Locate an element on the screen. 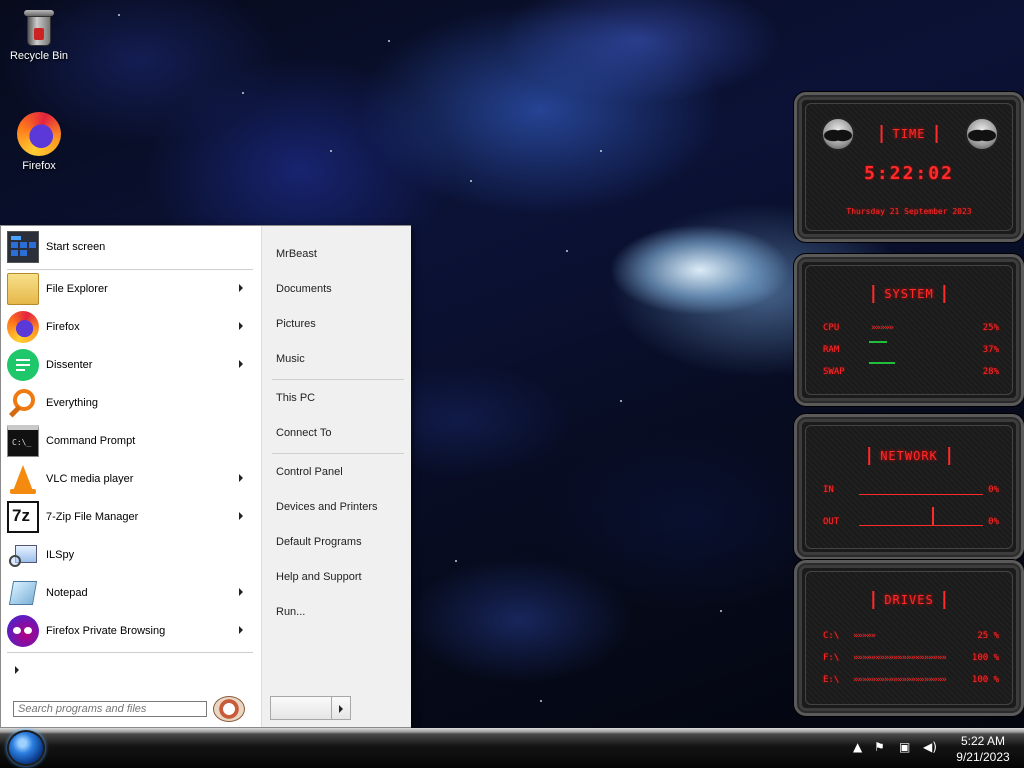 The width and height of the screenshot is (1024, 768). start-menu-item-label: Firefox is located at coordinates (63, 327).